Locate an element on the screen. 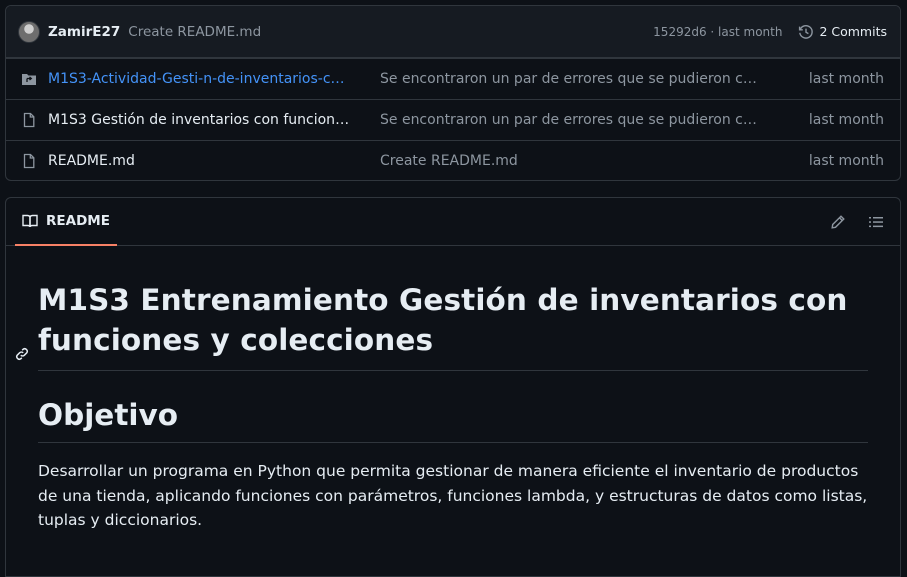  readme-tab-label: README is located at coordinates (78, 221).